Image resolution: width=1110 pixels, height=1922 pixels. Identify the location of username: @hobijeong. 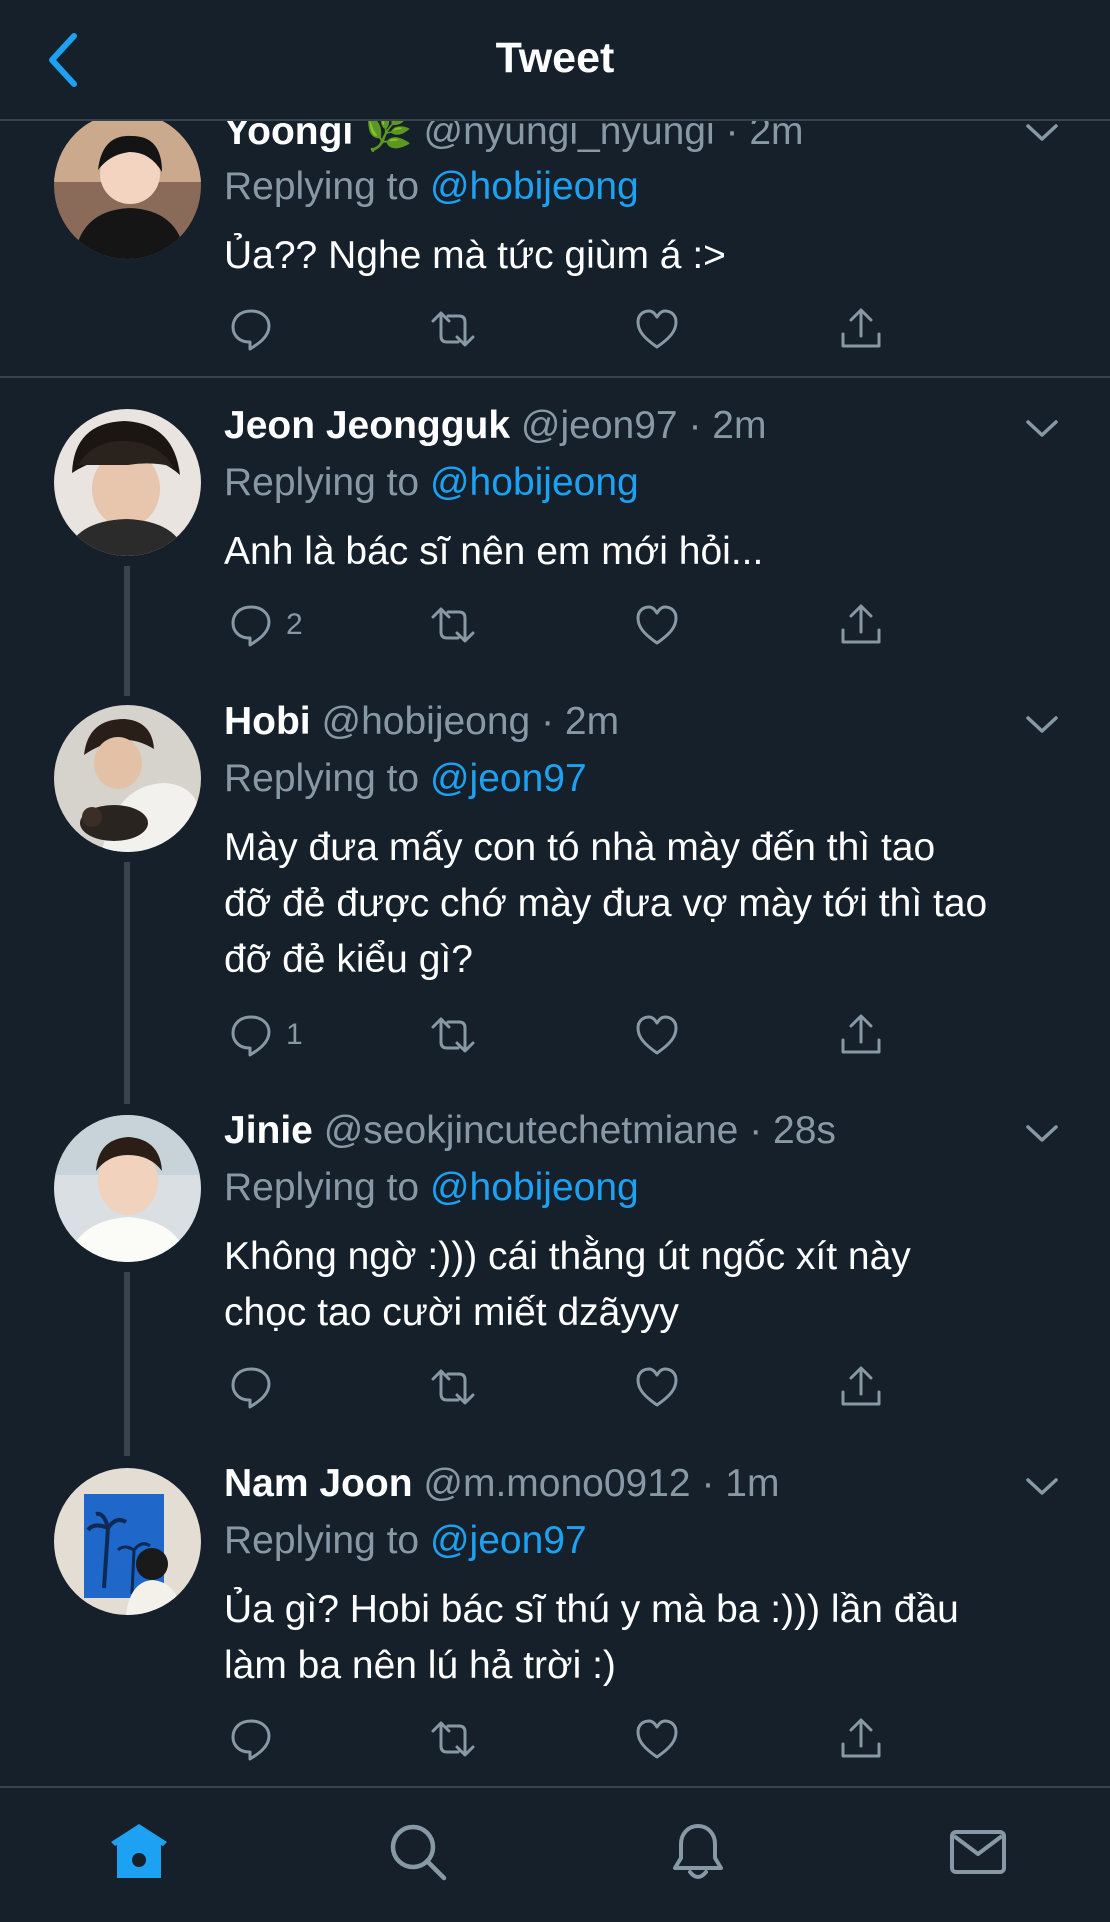
(426, 721).